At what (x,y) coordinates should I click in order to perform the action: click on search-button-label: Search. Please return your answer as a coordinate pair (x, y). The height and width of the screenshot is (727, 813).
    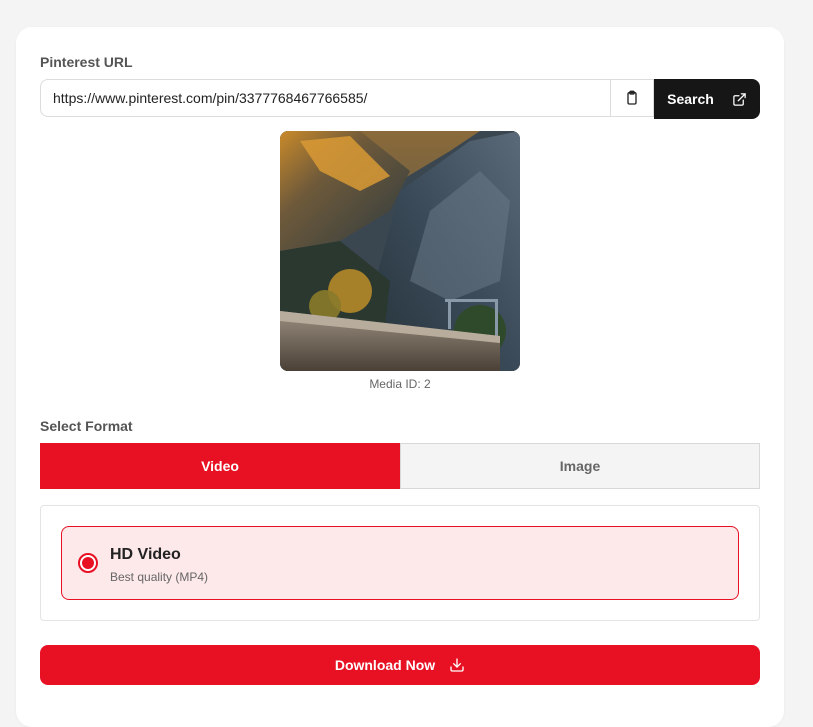
    Looking at the image, I should click on (690, 99).